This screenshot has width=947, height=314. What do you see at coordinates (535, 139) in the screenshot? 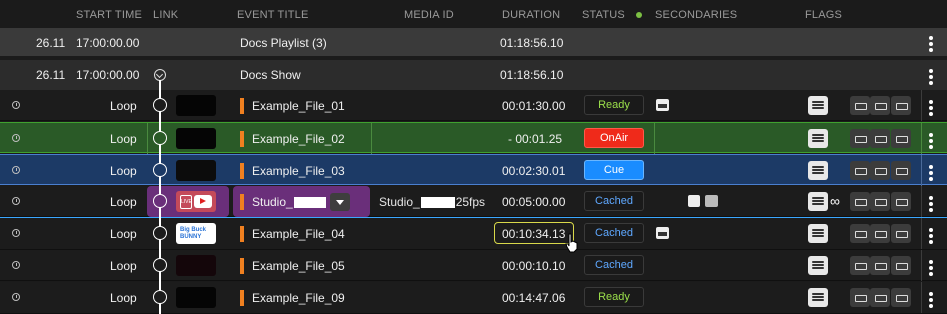
I see `item-duration: - 00:01.25` at bounding box center [535, 139].